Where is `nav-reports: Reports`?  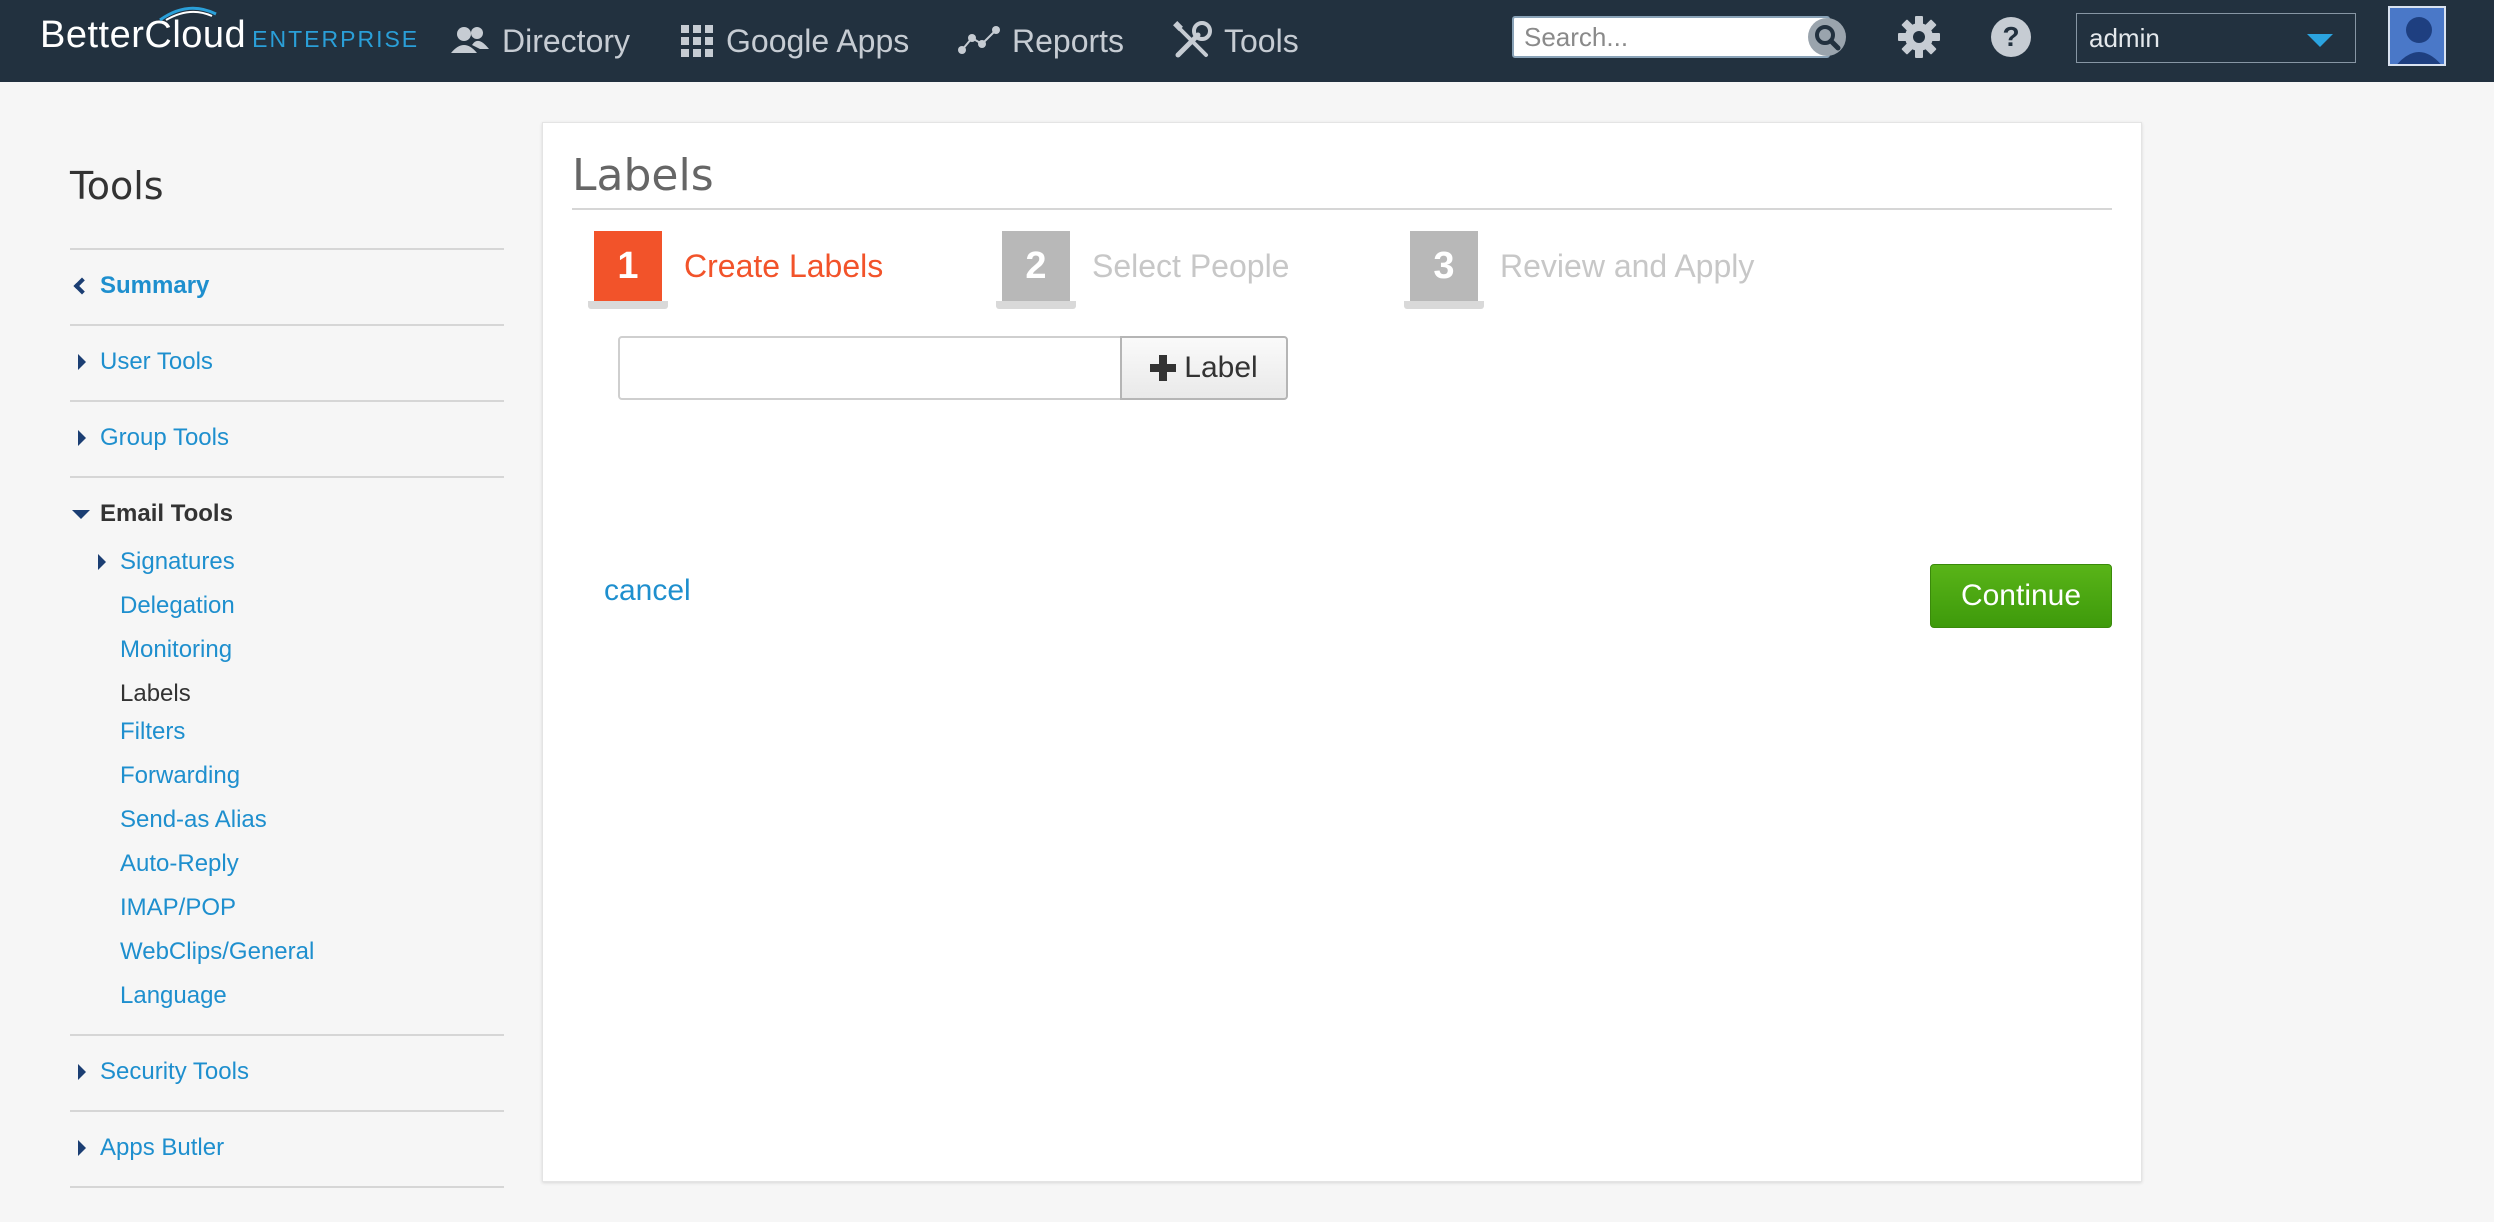
nav-reports: Reports is located at coordinates (1041, 41).